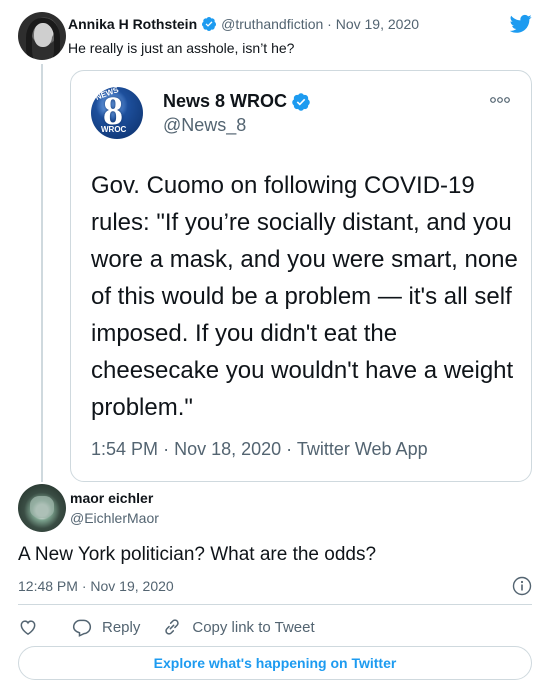  What do you see at coordinates (181, 48) in the screenshot?
I see `parent-tweet-text: He really is just an asshole, isn’t he?` at bounding box center [181, 48].